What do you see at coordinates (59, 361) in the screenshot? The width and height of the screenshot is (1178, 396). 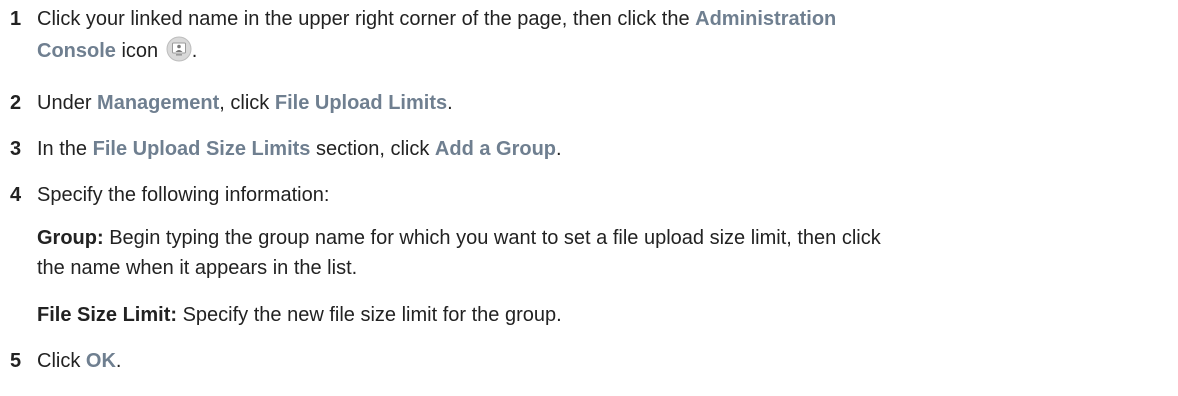 I see `step-text: Click` at bounding box center [59, 361].